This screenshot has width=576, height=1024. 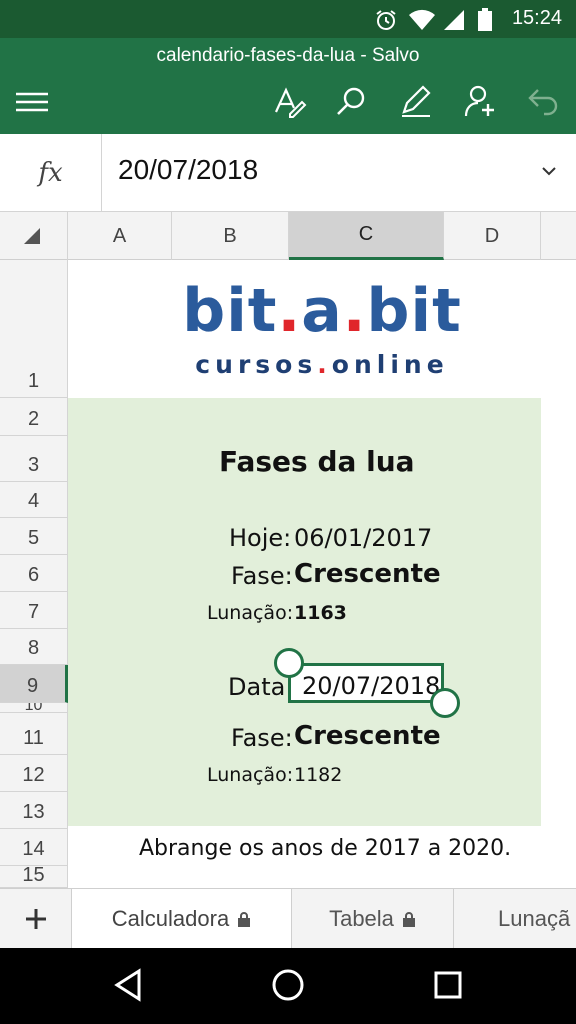 What do you see at coordinates (485, 19) in the screenshot?
I see `battery-icon` at bounding box center [485, 19].